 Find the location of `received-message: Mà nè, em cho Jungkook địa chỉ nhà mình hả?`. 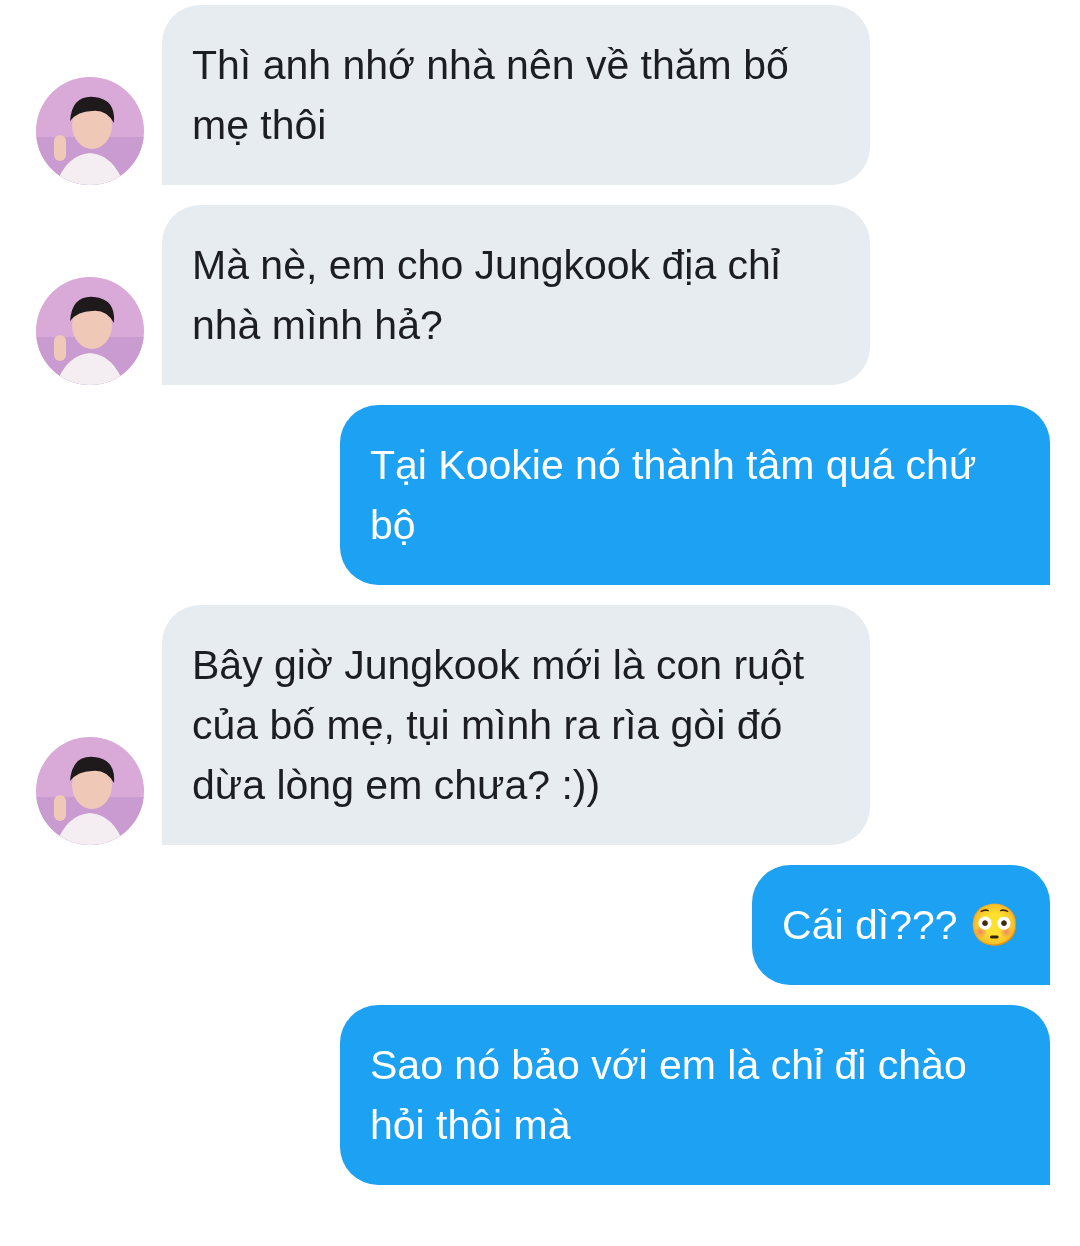

received-message: Mà nè, em cho Jungkook địa chỉ nhà mình hả? is located at coordinates (516, 295).